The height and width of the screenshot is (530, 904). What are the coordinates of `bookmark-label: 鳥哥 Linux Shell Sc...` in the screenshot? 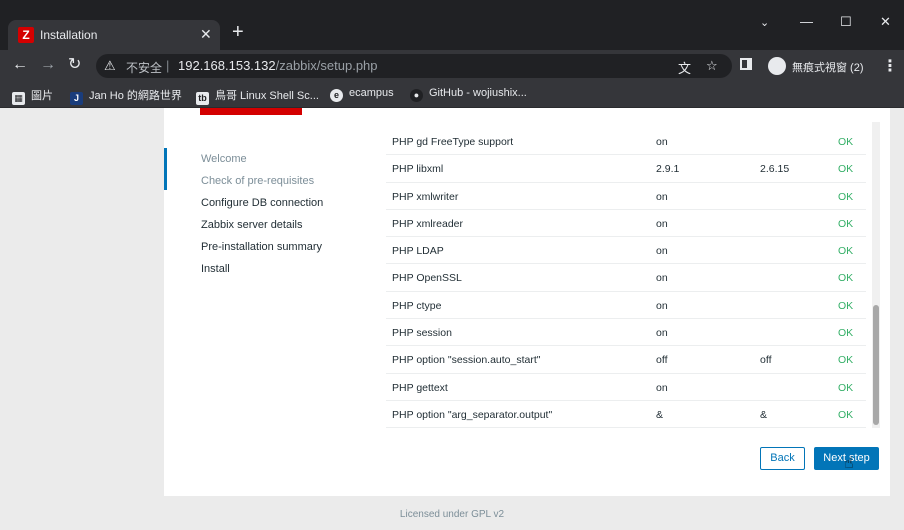 It's located at (267, 96).